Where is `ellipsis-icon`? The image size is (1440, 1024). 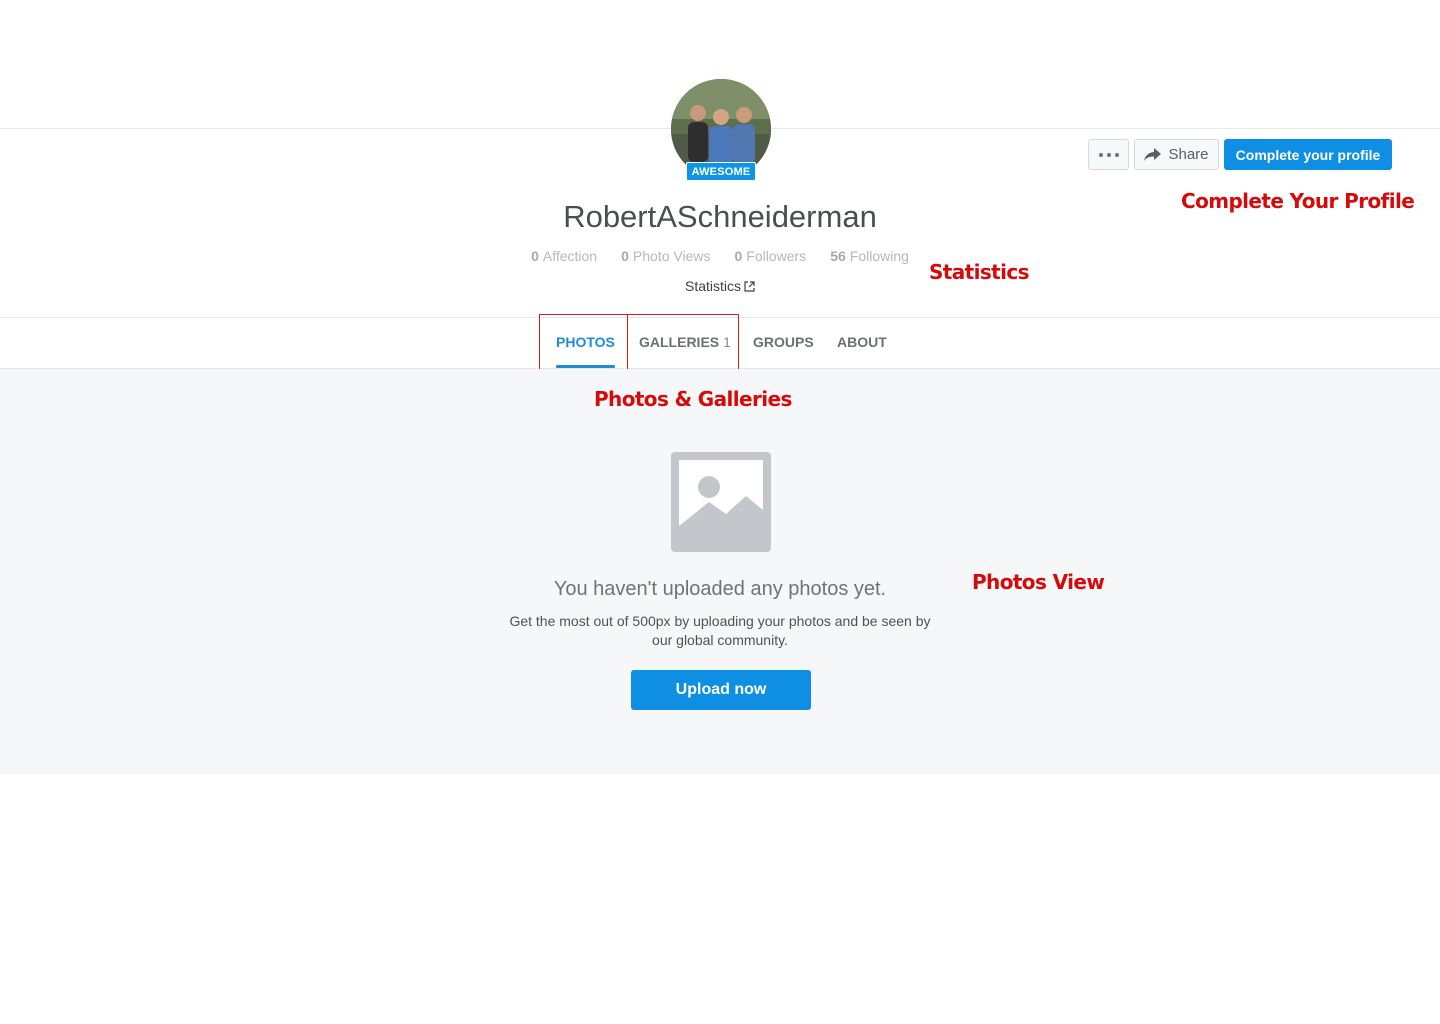
ellipsis-icon is located at coordinates (1100, 154).